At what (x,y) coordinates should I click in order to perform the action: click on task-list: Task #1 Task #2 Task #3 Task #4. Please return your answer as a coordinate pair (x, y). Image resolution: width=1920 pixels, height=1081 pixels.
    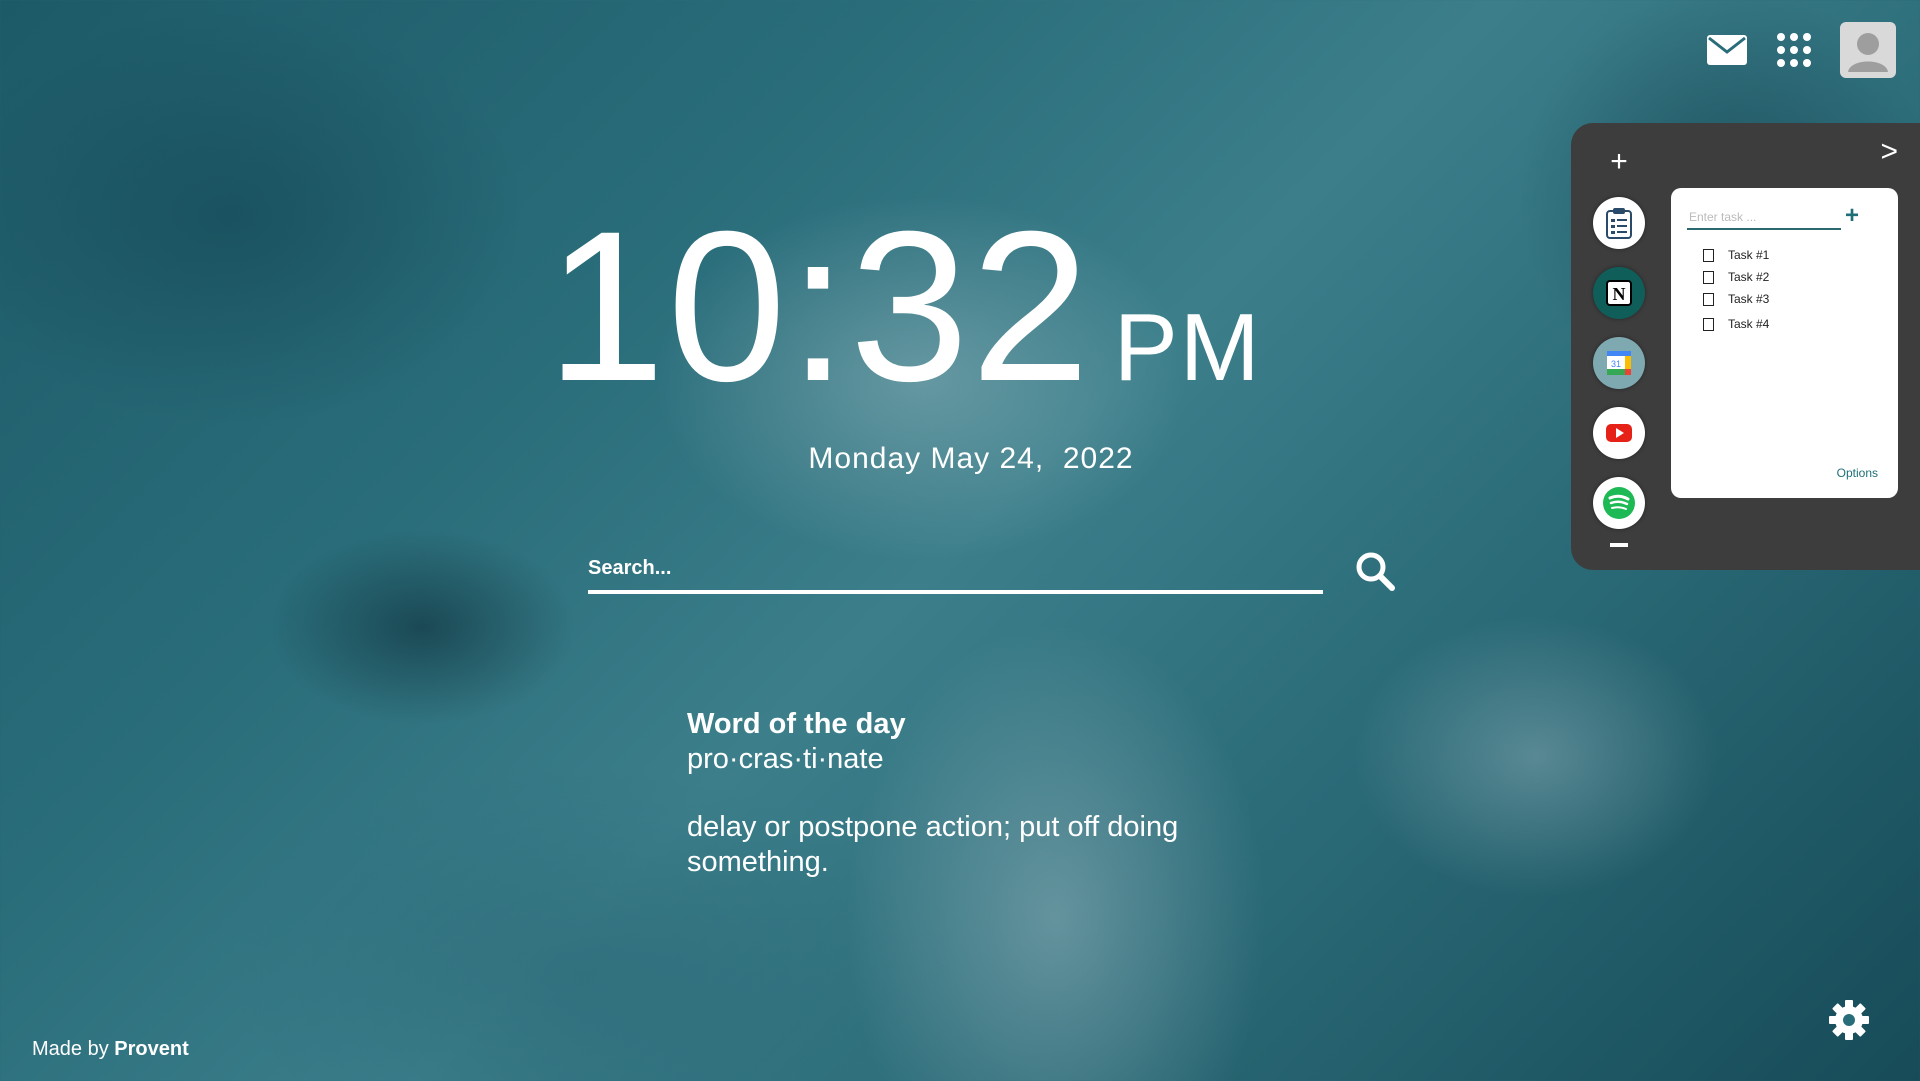
    Looking at the image, I should click on (1736, 289).